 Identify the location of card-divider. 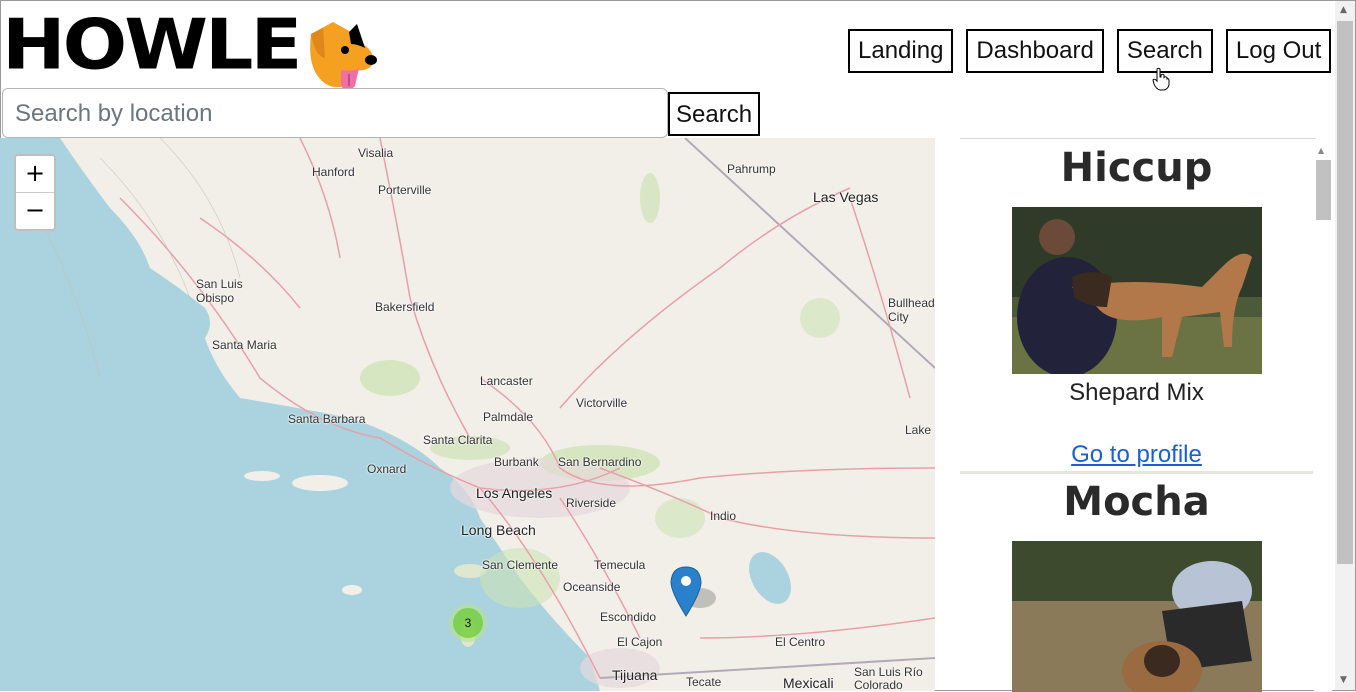
(1136, 472).